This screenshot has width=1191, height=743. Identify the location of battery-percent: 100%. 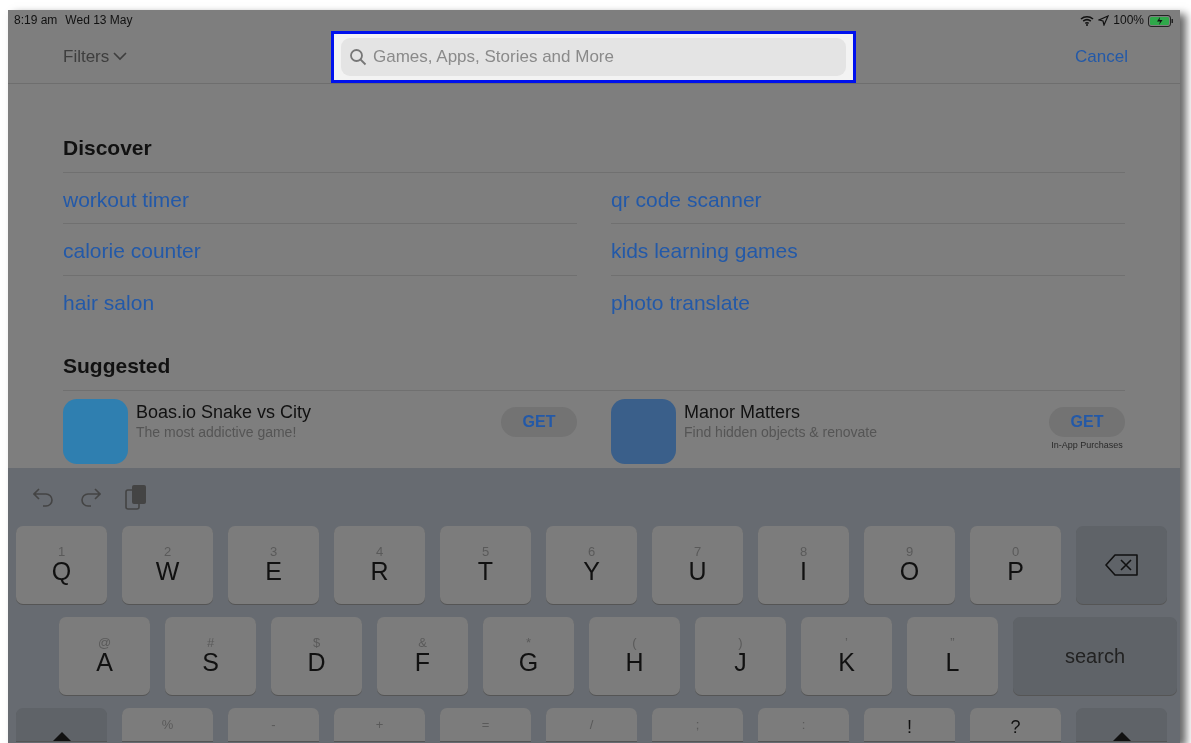
(1128, 20).